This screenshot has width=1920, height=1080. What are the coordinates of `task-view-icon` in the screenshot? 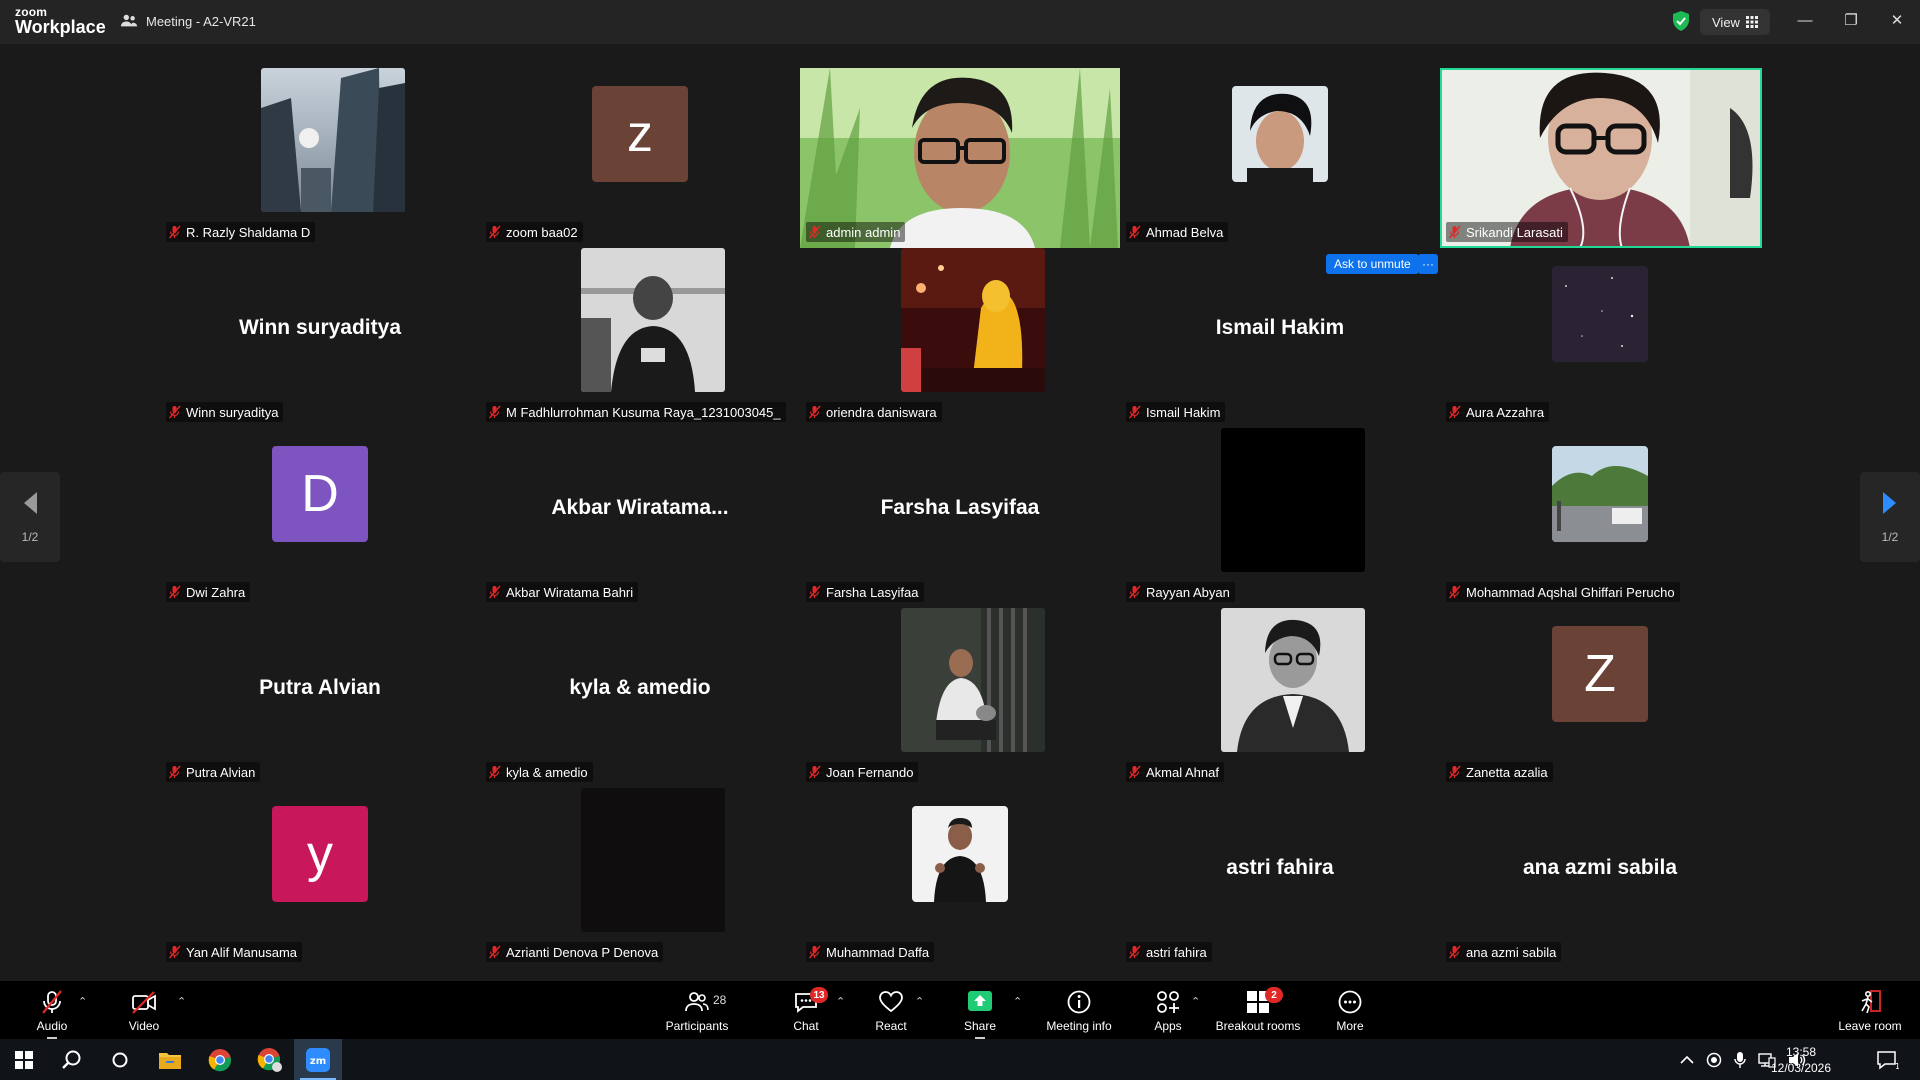 It's located at (120, 1059).